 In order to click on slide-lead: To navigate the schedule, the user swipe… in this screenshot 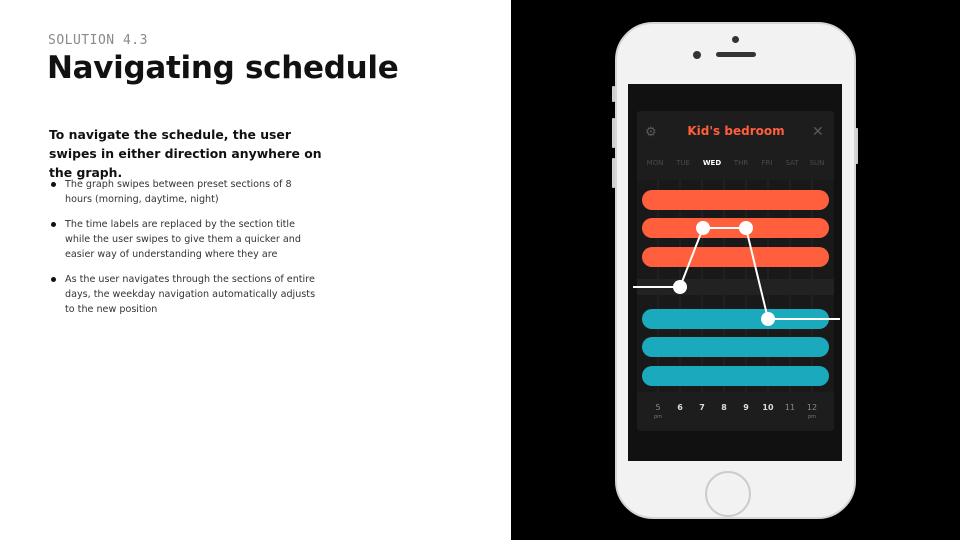, I will do `click(185, 153)`.